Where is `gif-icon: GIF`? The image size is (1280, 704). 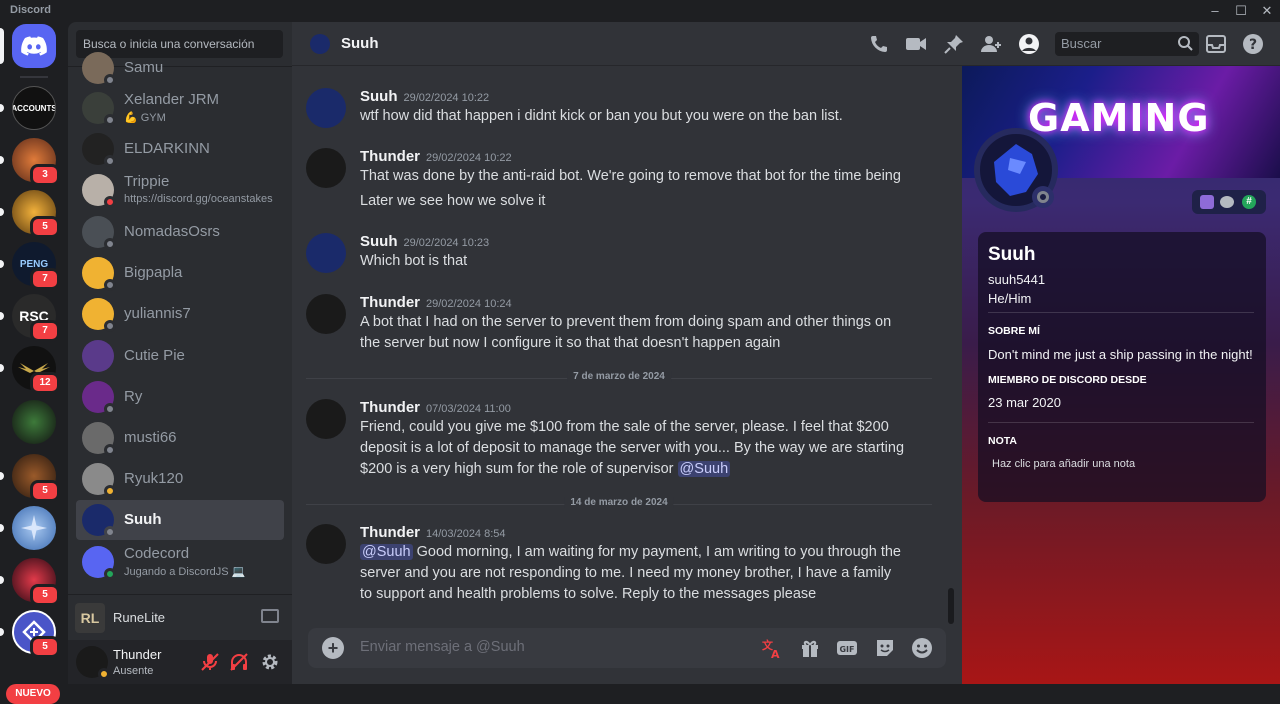 gif-icon: GIF is located at coordinates (847, 648).